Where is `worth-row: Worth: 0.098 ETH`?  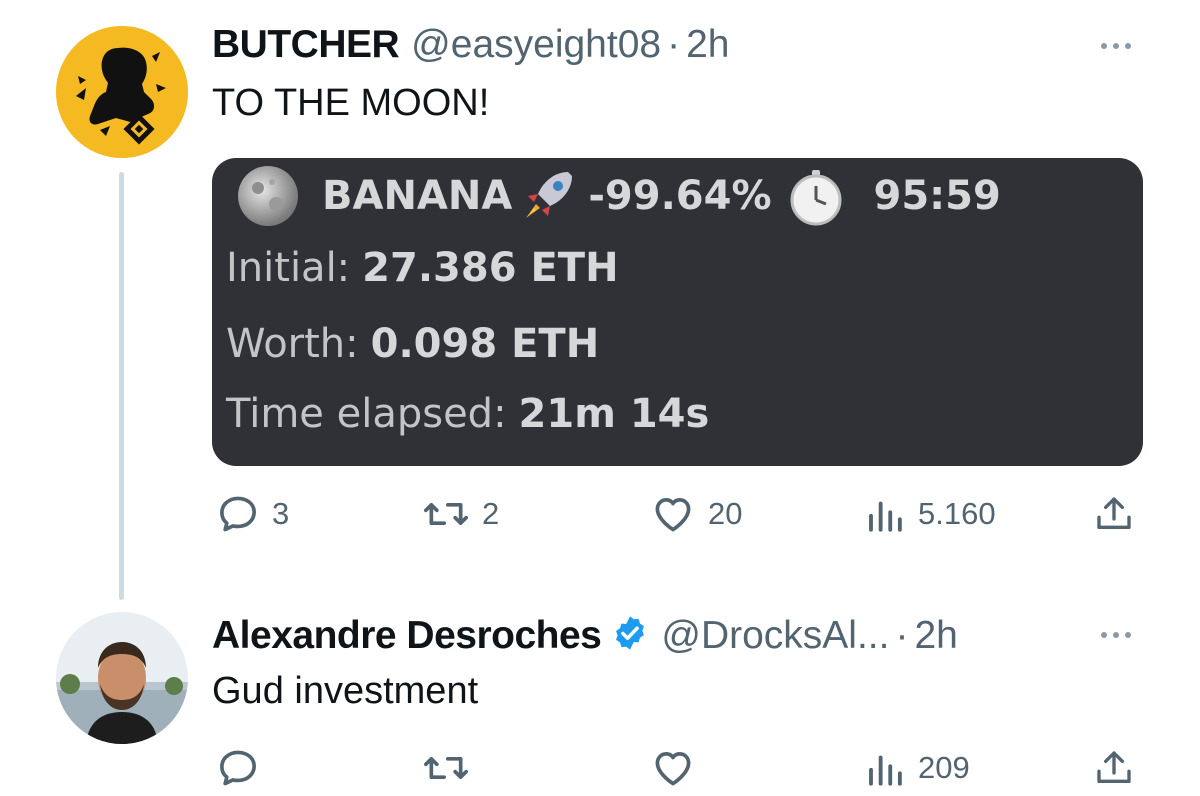 worth-row: Worth: 0.098 ETH is located at coordinates (412, 344).